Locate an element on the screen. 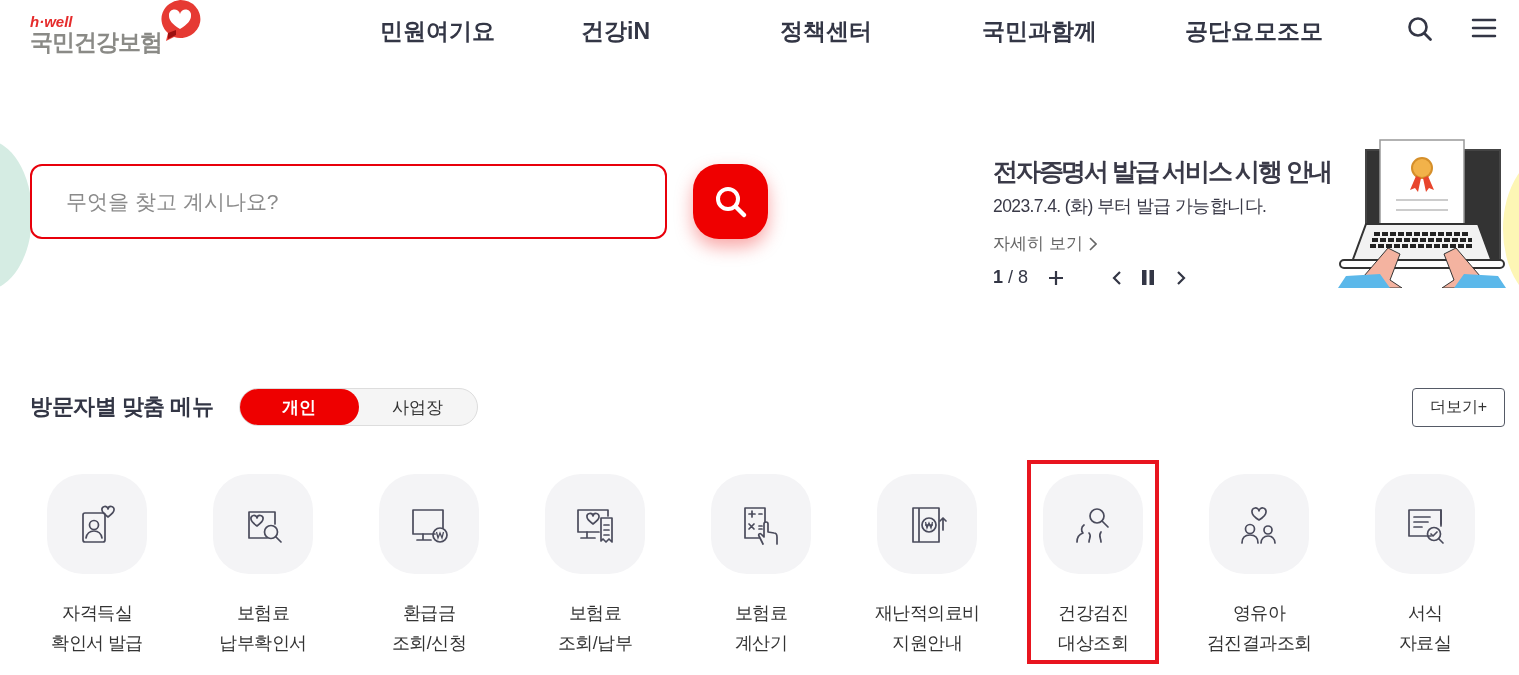  banner-title: 전자증명서 발급 서비스 시행 안내 is located at coordinates (1162, 171).